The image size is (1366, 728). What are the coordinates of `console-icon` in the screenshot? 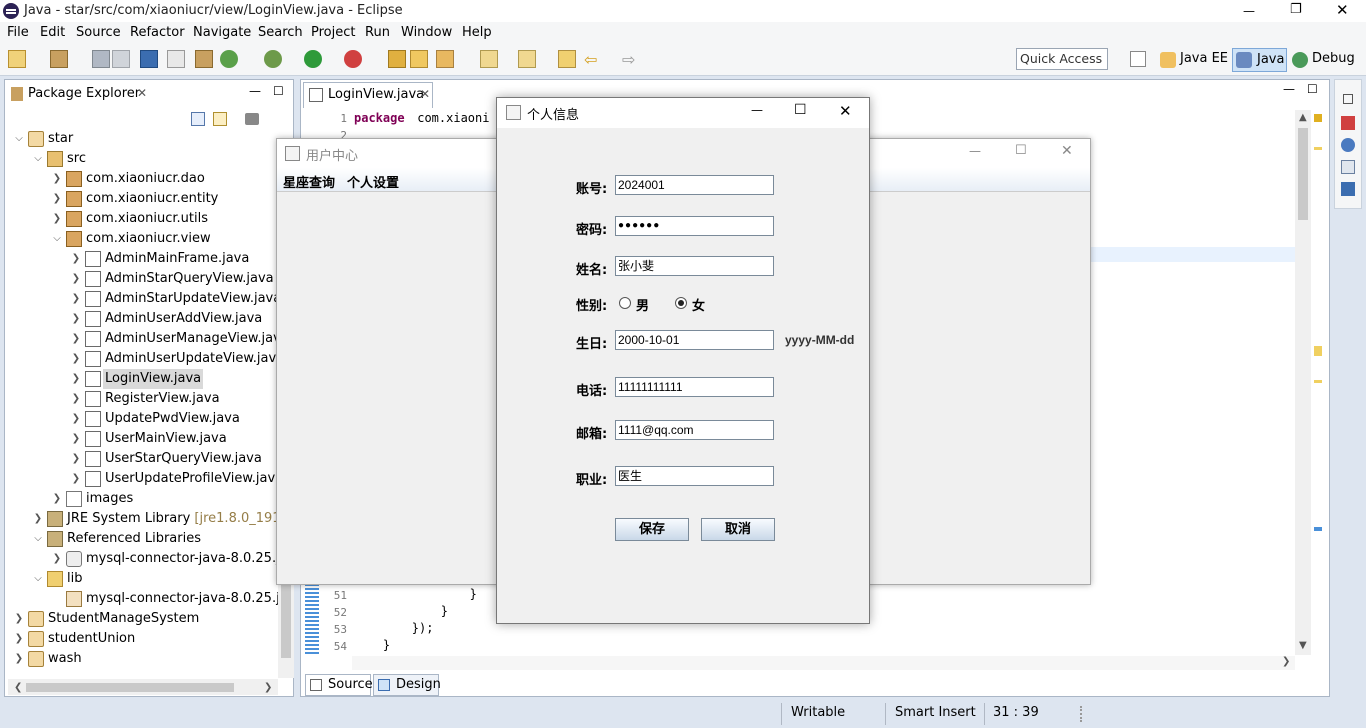 It's located at (149, 59).